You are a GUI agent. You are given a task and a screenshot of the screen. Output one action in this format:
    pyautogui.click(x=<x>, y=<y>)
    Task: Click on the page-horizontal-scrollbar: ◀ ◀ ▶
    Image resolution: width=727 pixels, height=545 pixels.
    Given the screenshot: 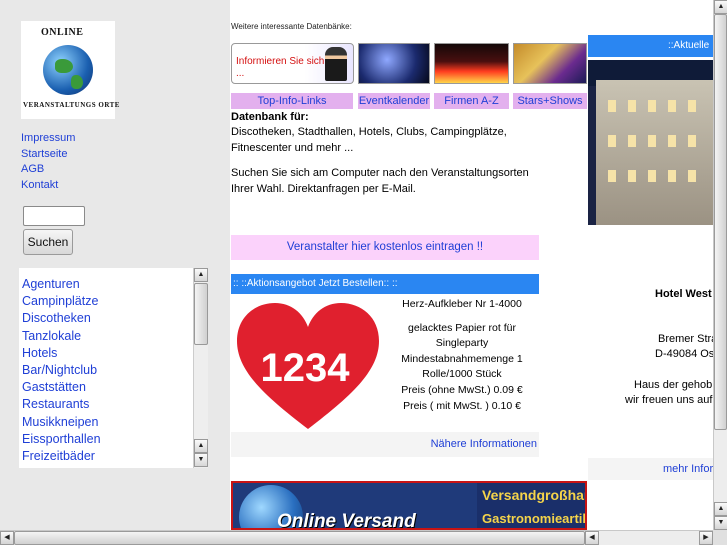 What is the action you would take?
    pyautogui.click(x=356, y=537)
    